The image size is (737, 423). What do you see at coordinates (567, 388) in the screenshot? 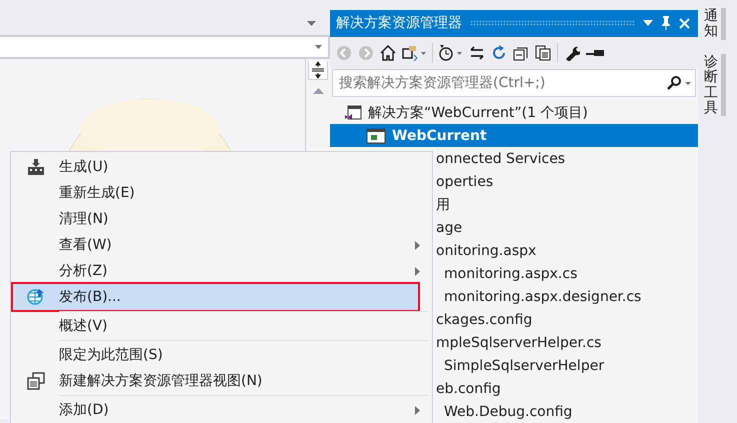
I see `tree-item: eb.config` at bounding box center [567, 388].